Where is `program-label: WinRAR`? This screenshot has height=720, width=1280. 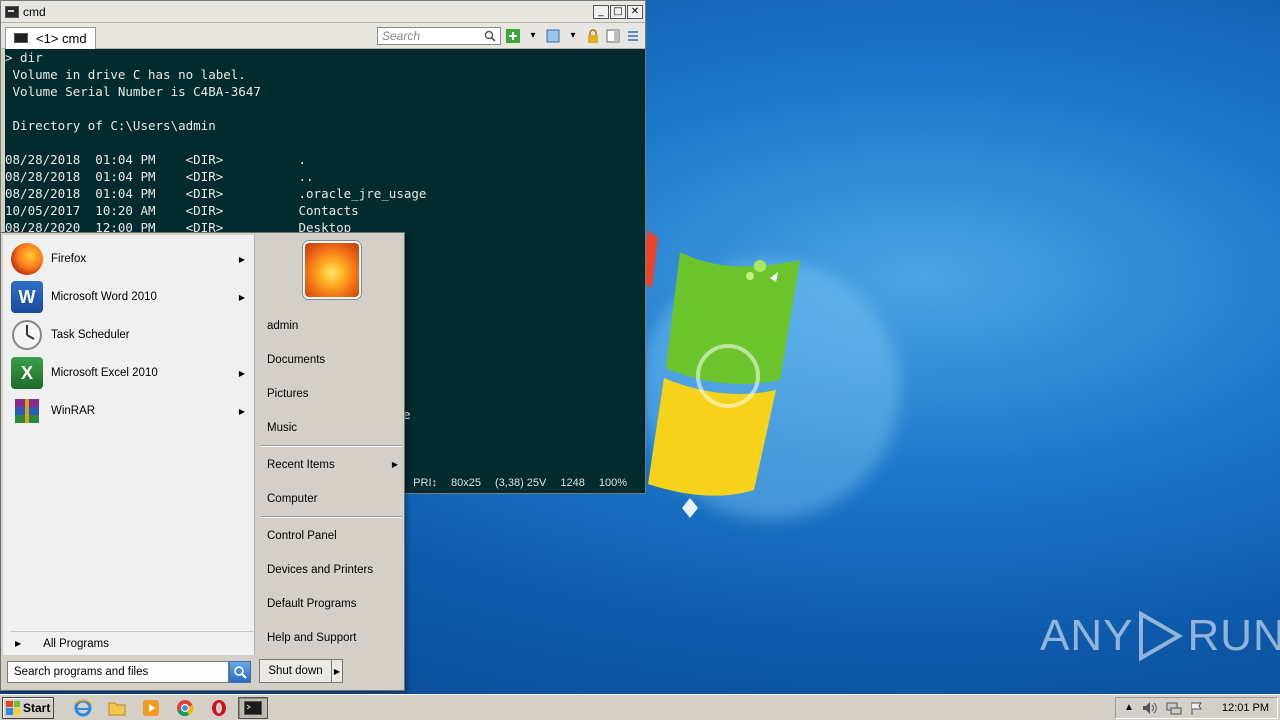
program-label: WinRAR is located at coordinates (73, 411).